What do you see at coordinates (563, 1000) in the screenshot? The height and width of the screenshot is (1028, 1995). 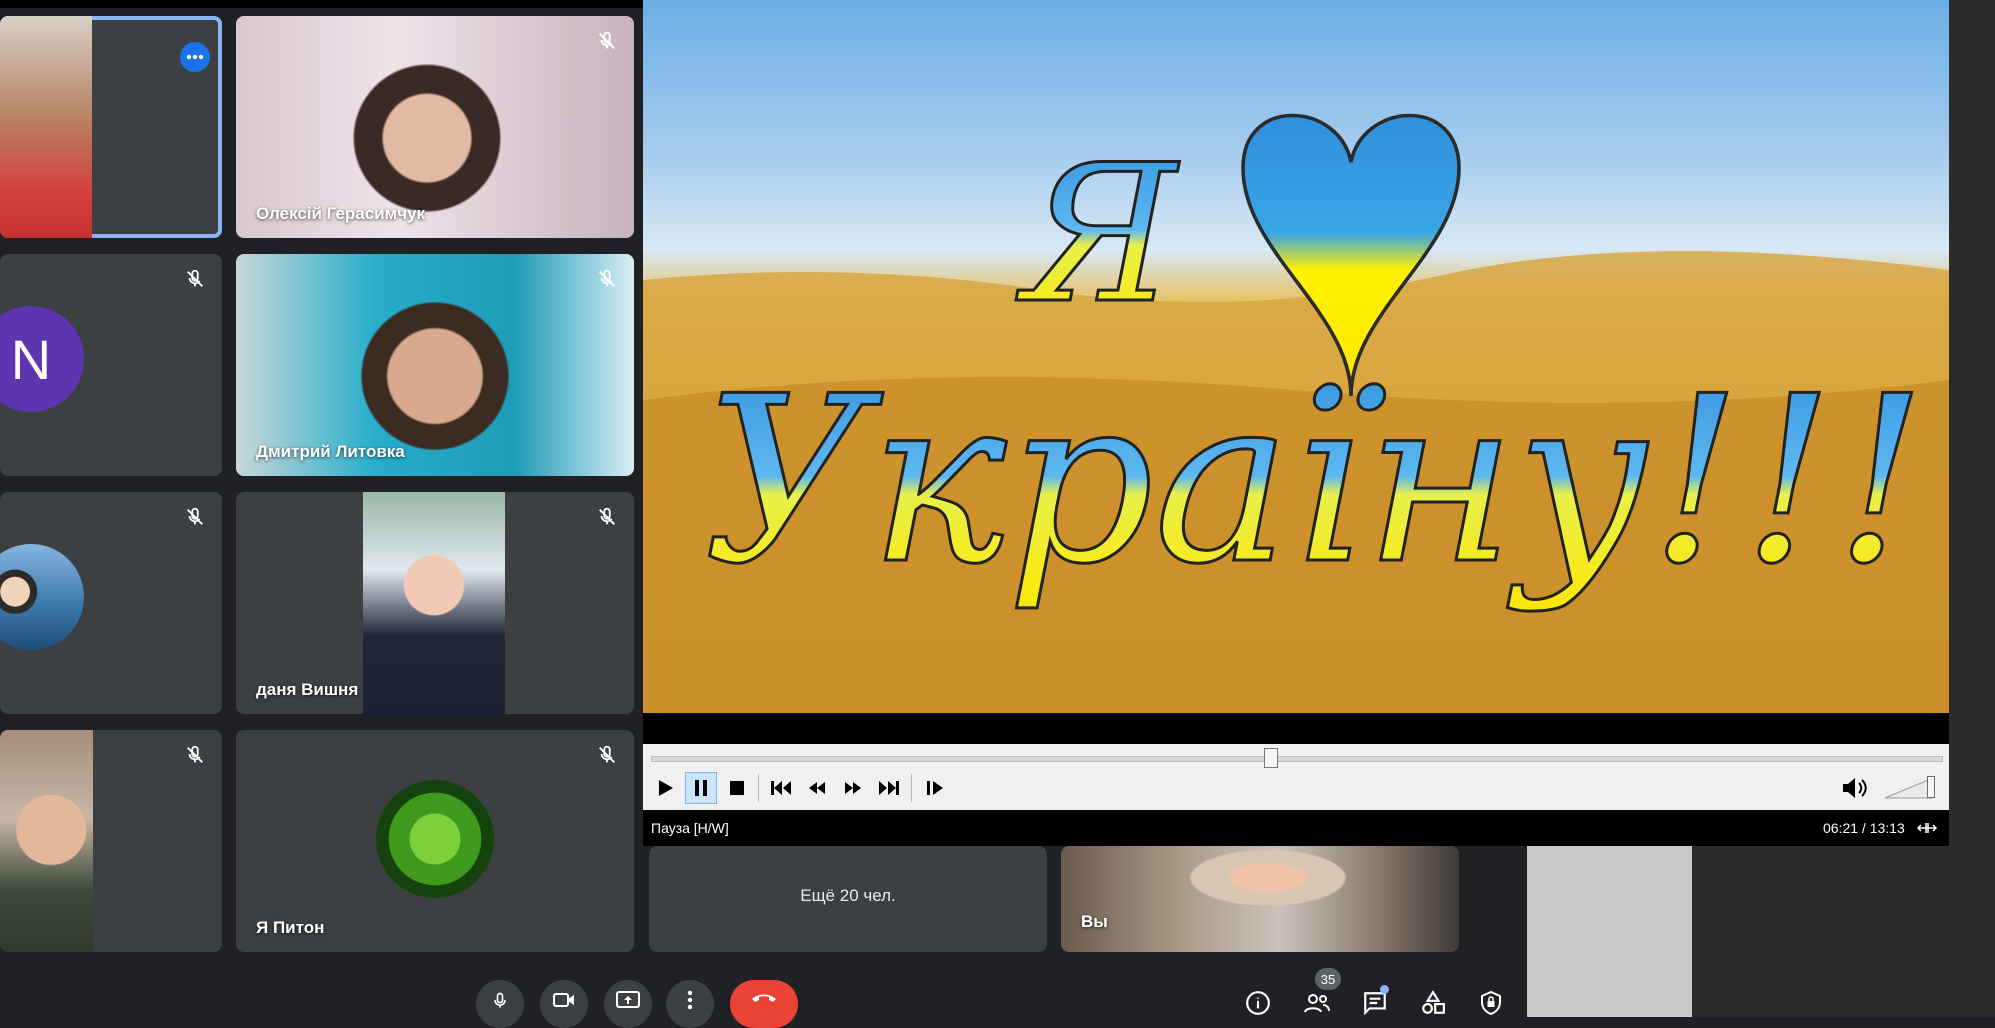 I see `camera-icon` at bounding box center [563, 1000].